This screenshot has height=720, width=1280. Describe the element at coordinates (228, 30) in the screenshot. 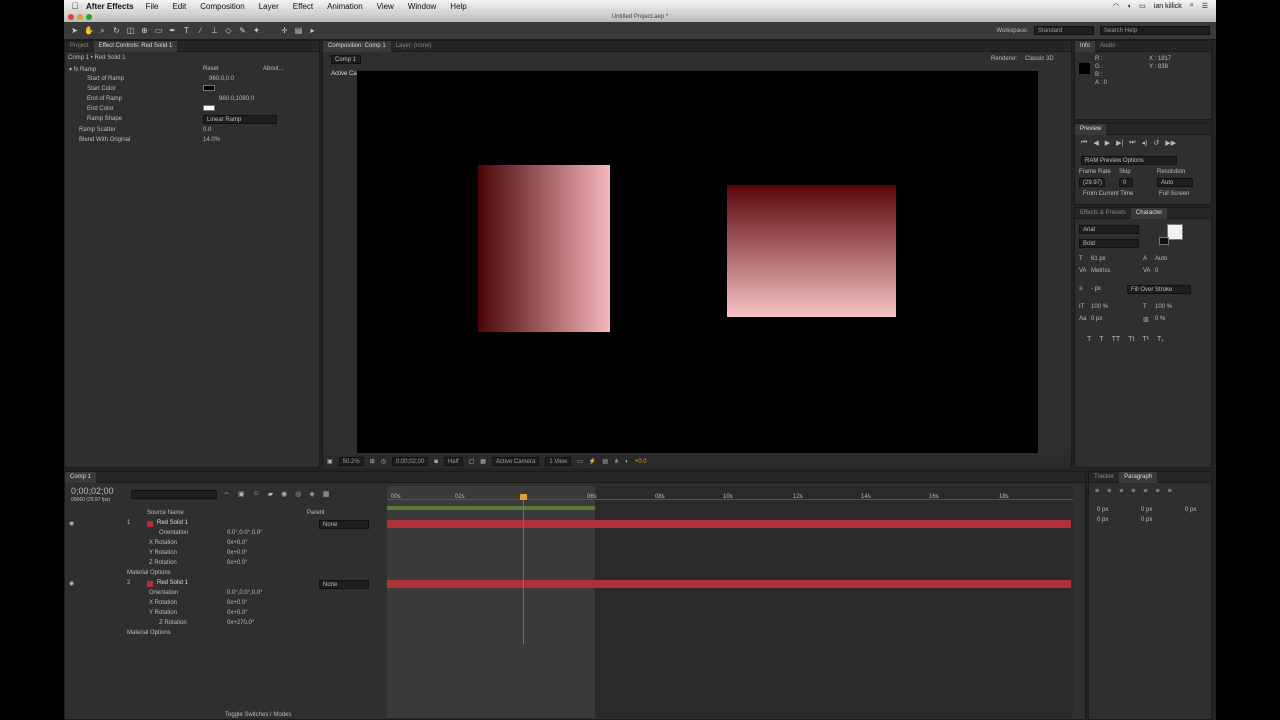

I see `eraser-tool-icon: ◇` at that location.